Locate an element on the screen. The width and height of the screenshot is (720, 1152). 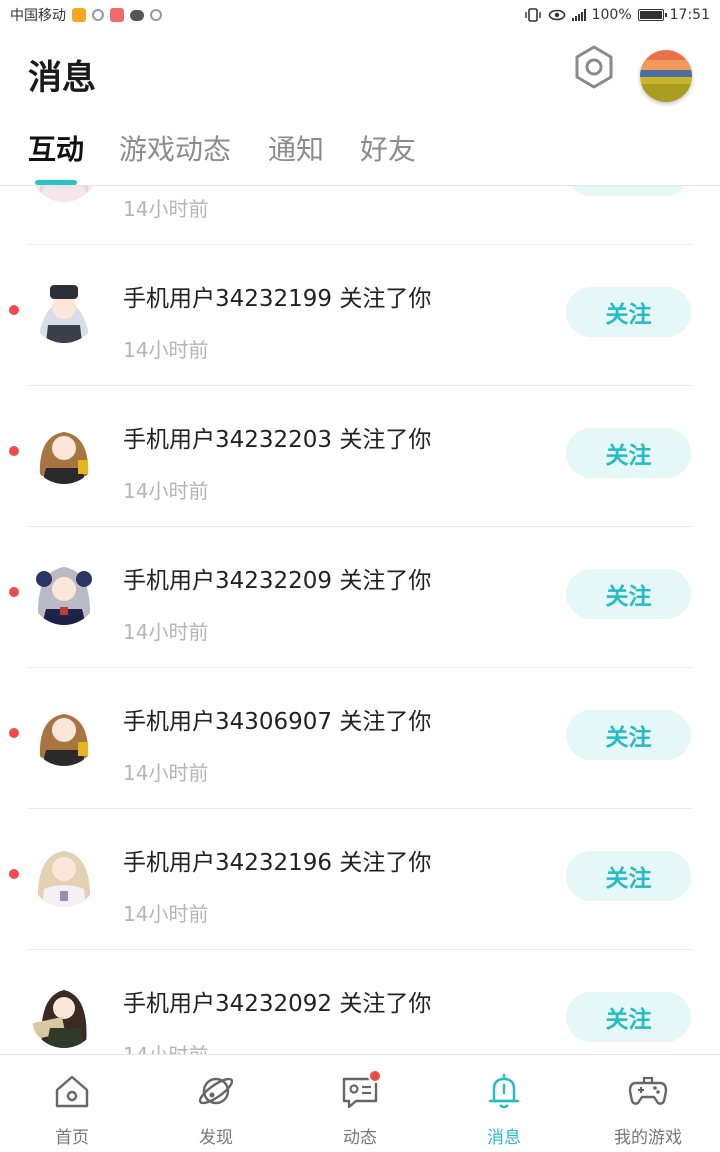
nav-feed: 动态 is located at coordinates (360, 1103).